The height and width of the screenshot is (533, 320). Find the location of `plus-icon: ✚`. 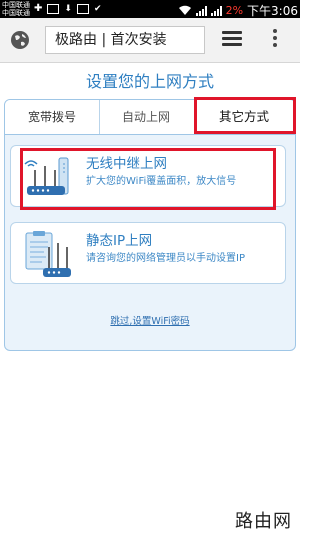

plus-icon: ✚ is located at coordinates (38, 8).